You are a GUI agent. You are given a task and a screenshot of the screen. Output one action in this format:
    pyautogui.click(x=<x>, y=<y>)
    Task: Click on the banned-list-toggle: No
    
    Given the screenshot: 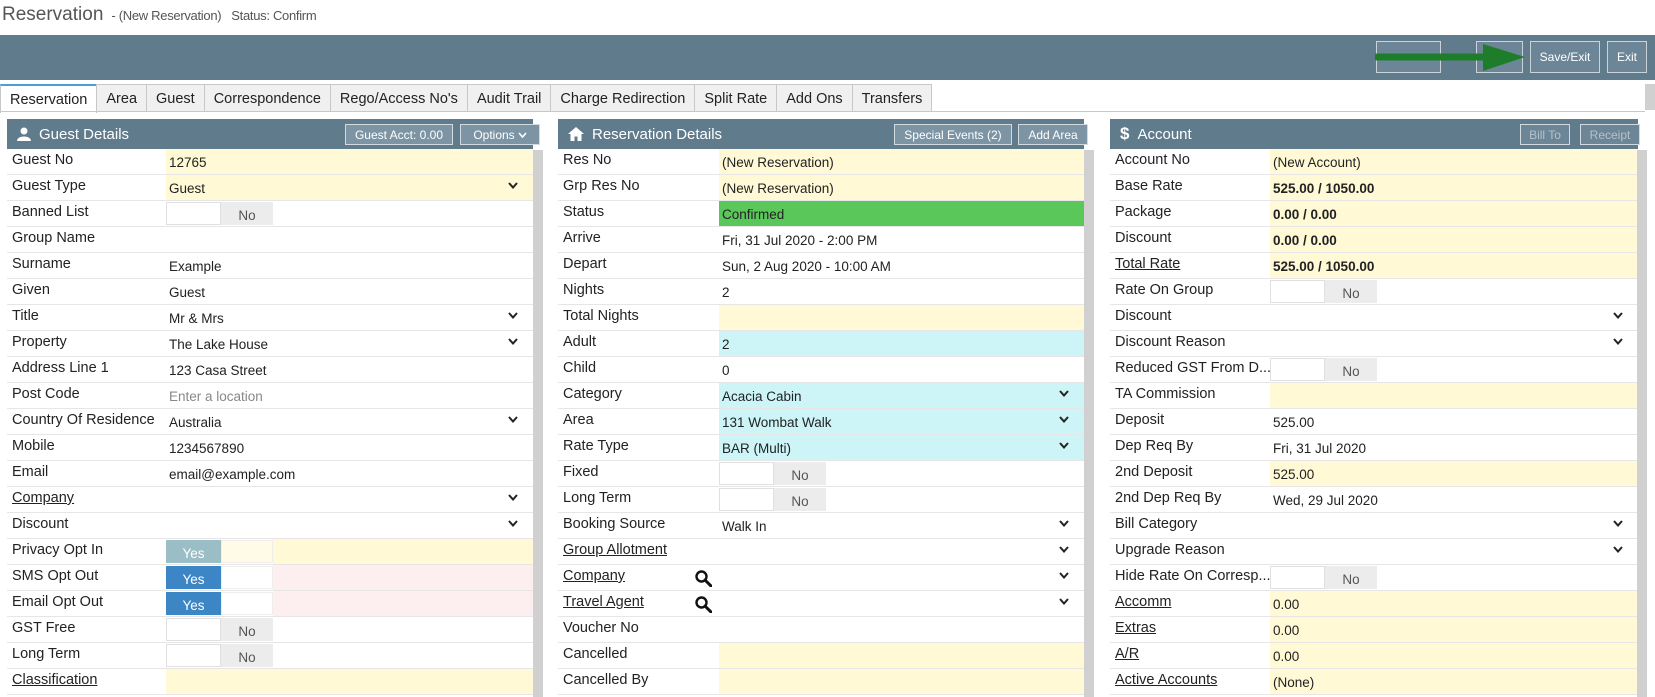 What is the action you would take?
    pyautogui.click(x=219, y=213)
    